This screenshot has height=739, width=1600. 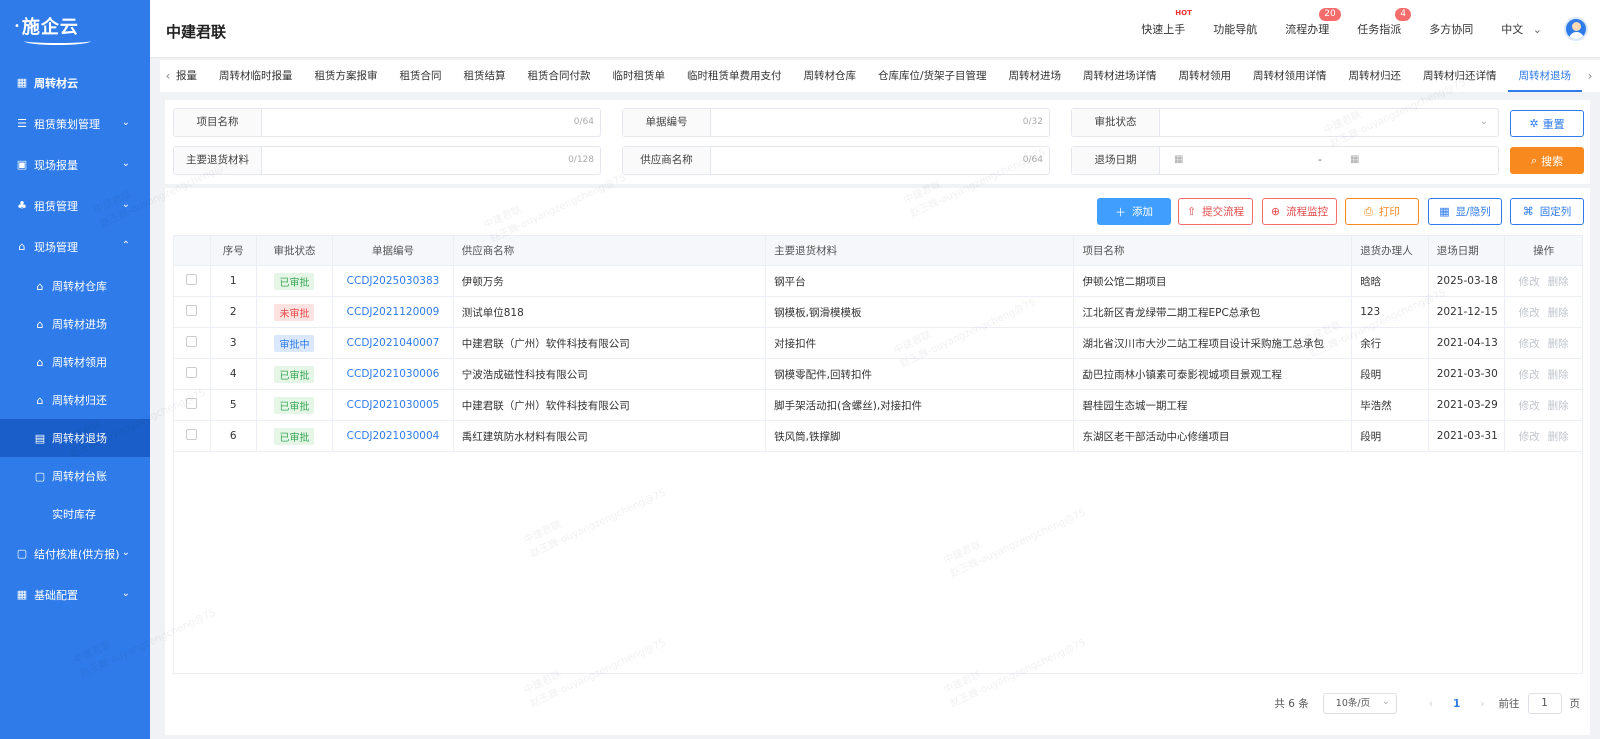 I want to click on tab-item: 周转材进场详情, so click(x=1120, y=76).